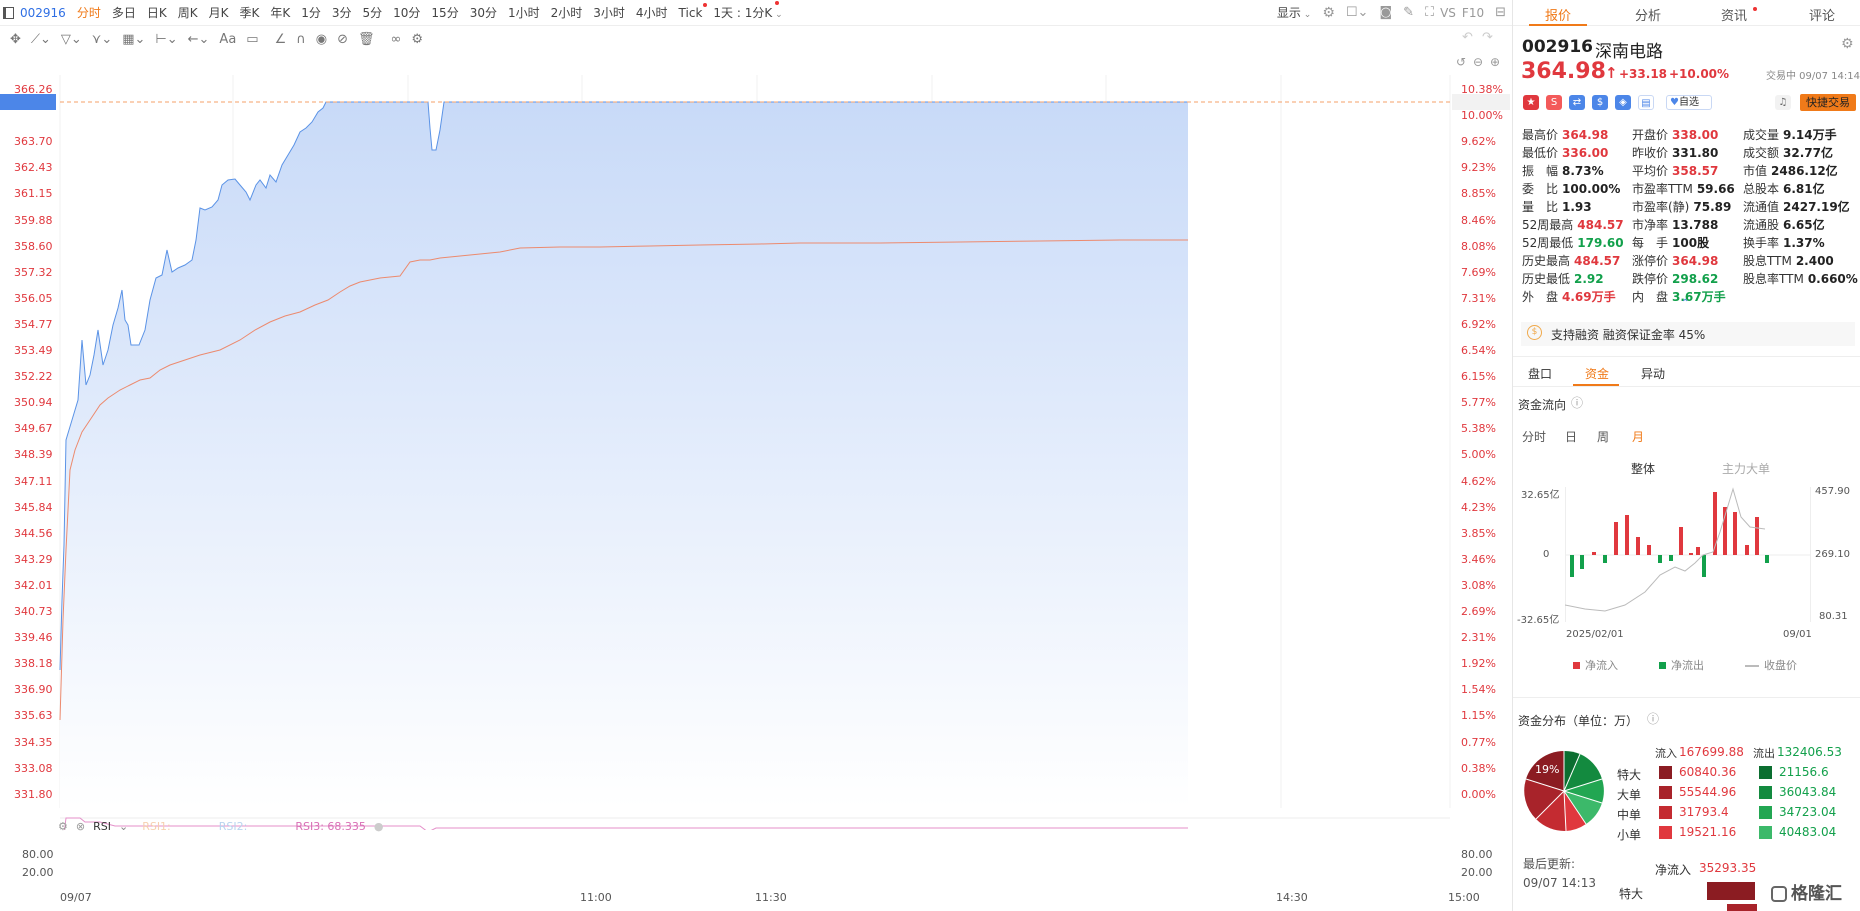 This screenshot has height=911, width=1860. Describe the element at coordinates (1686, 356) in the screenshot. I see `divider` at that location.